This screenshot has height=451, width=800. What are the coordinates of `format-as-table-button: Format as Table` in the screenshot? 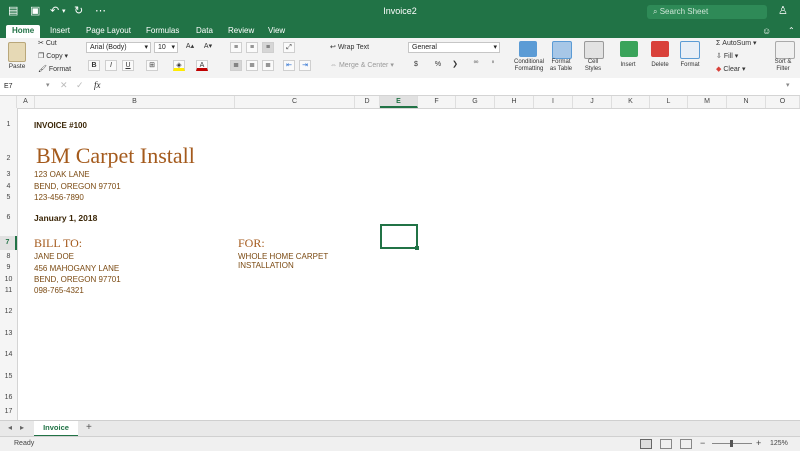 It's located at (561, 66).